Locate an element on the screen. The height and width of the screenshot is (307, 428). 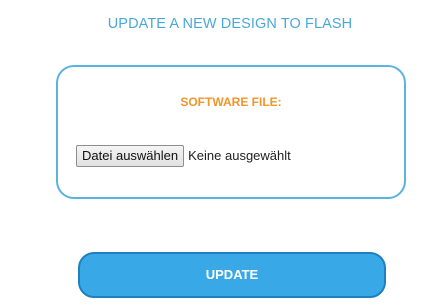
page-title: UPDATE A NEW DESIGN TO FLASH is located at coordinates (230, 24).